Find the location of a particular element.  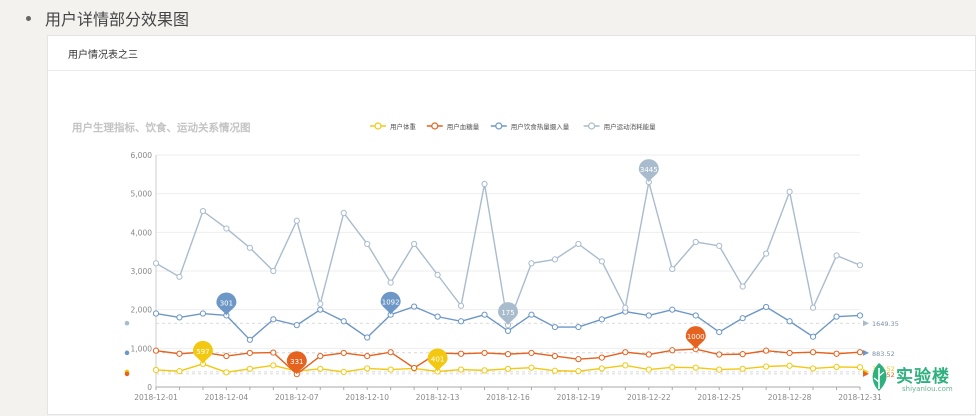

y-tick-label: 3,000 is located at coordinates (142, 271).